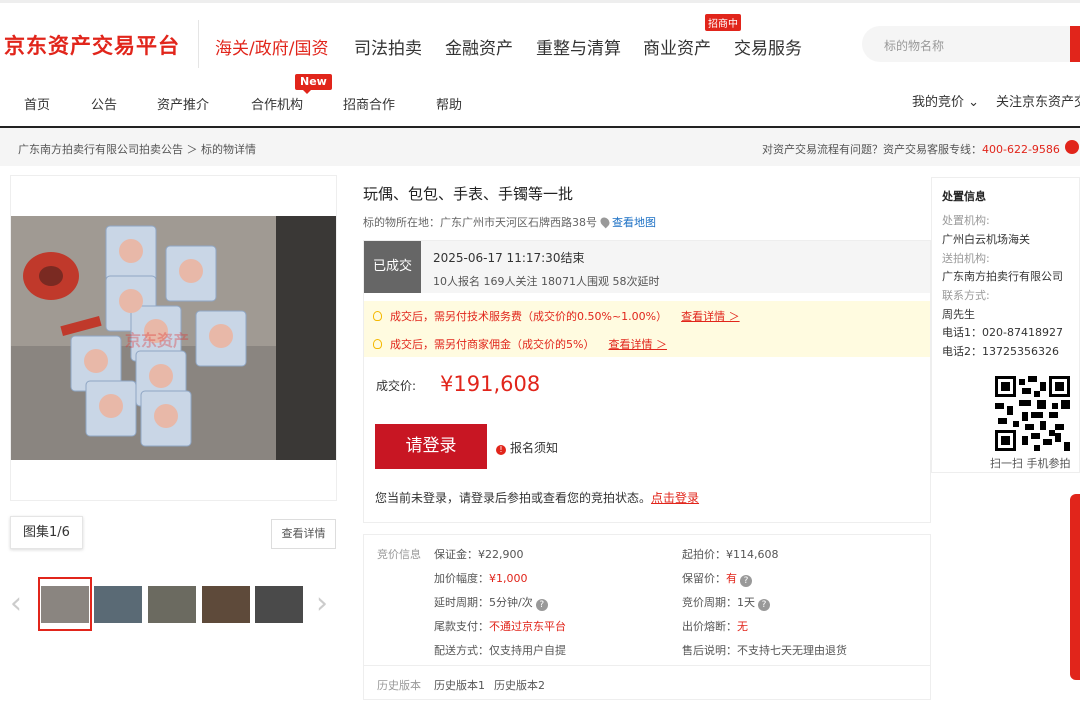 The height and width of the screenshot is (706, 1080). What do you see at coordinates (16, 603) in the screenshot?
I see `gallery-prev-icon: ‹` at bounding box center [16, 603].